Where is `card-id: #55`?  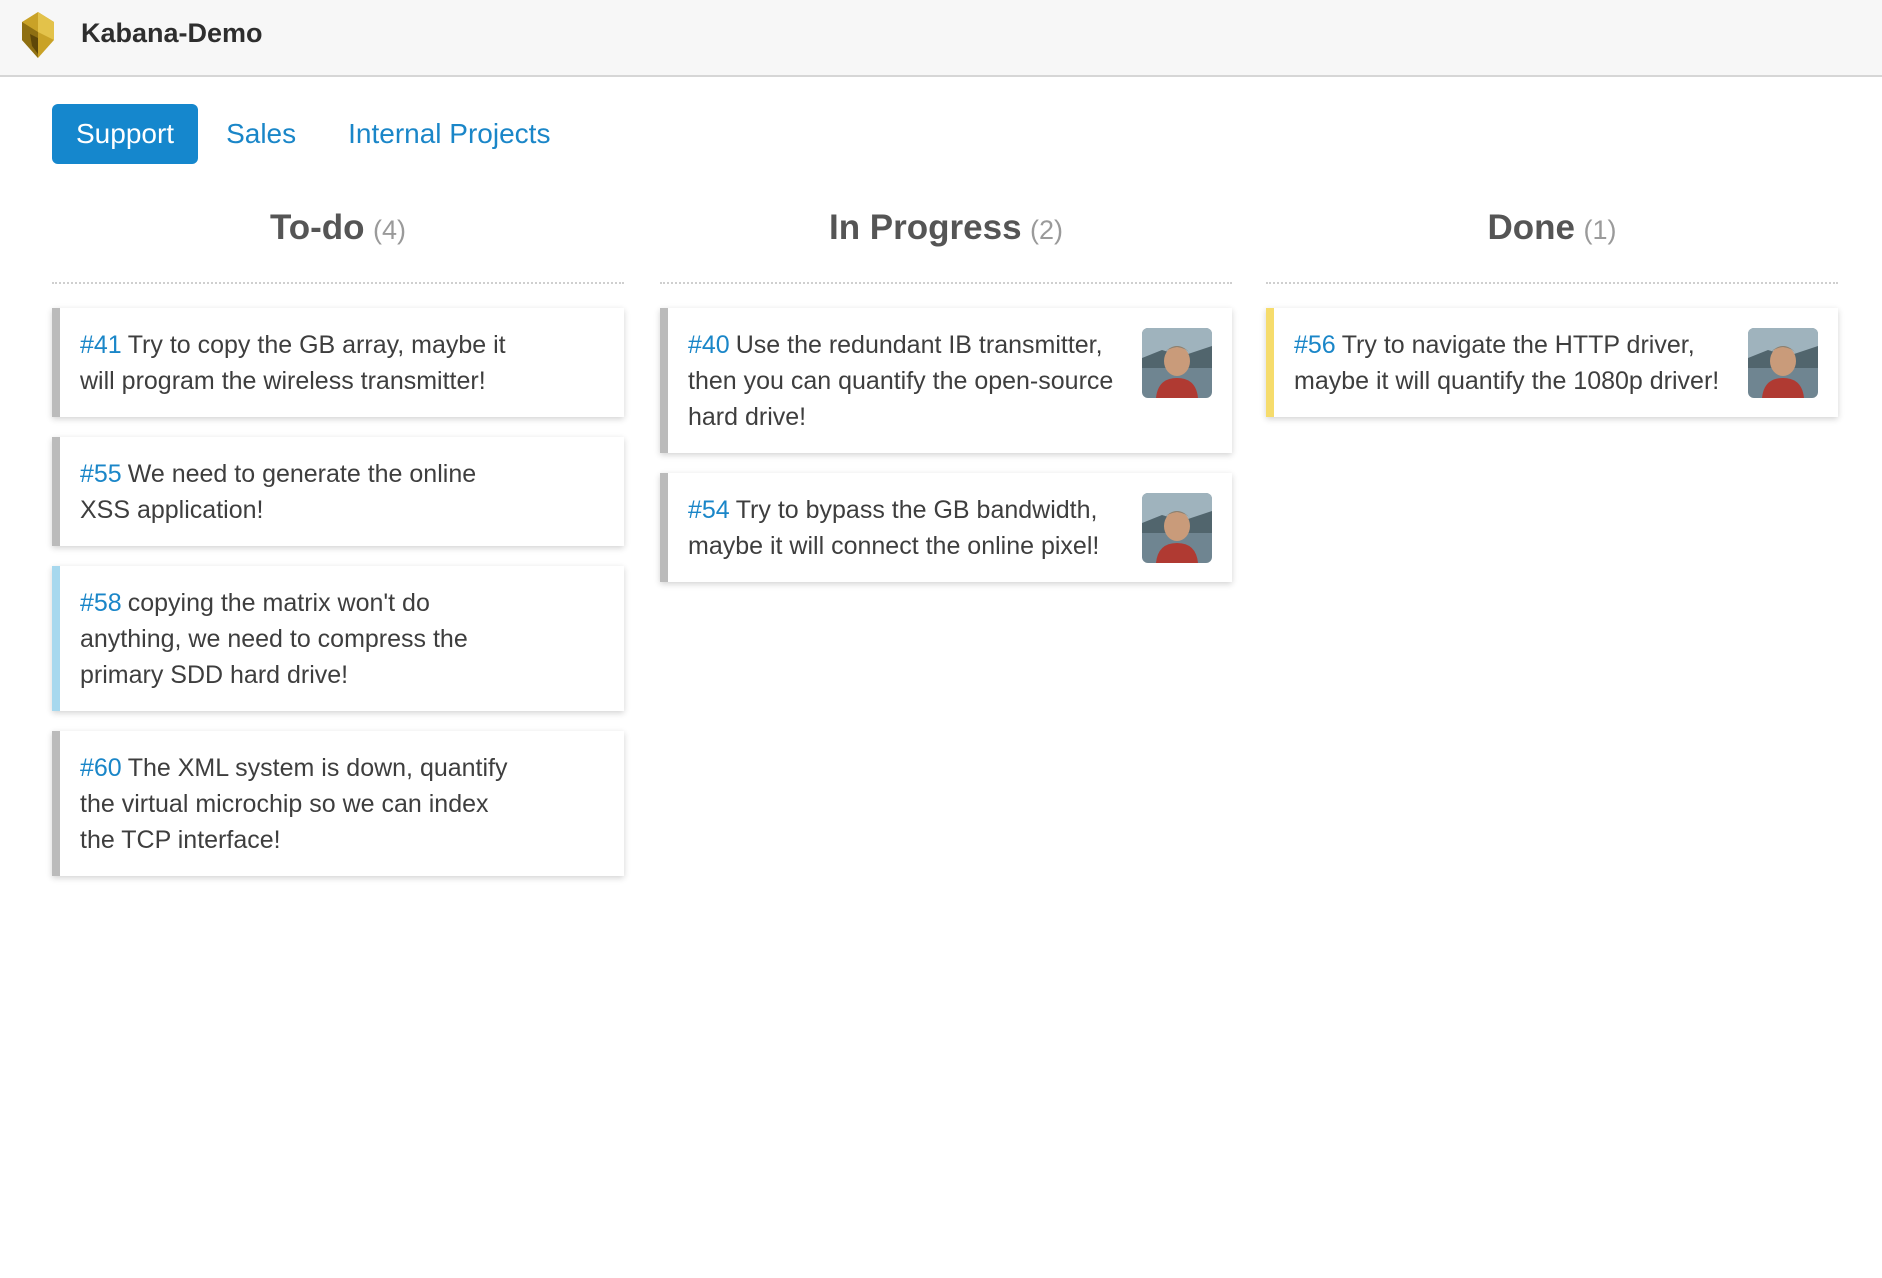 card-id: #55 is located at coordinates (101, 474).